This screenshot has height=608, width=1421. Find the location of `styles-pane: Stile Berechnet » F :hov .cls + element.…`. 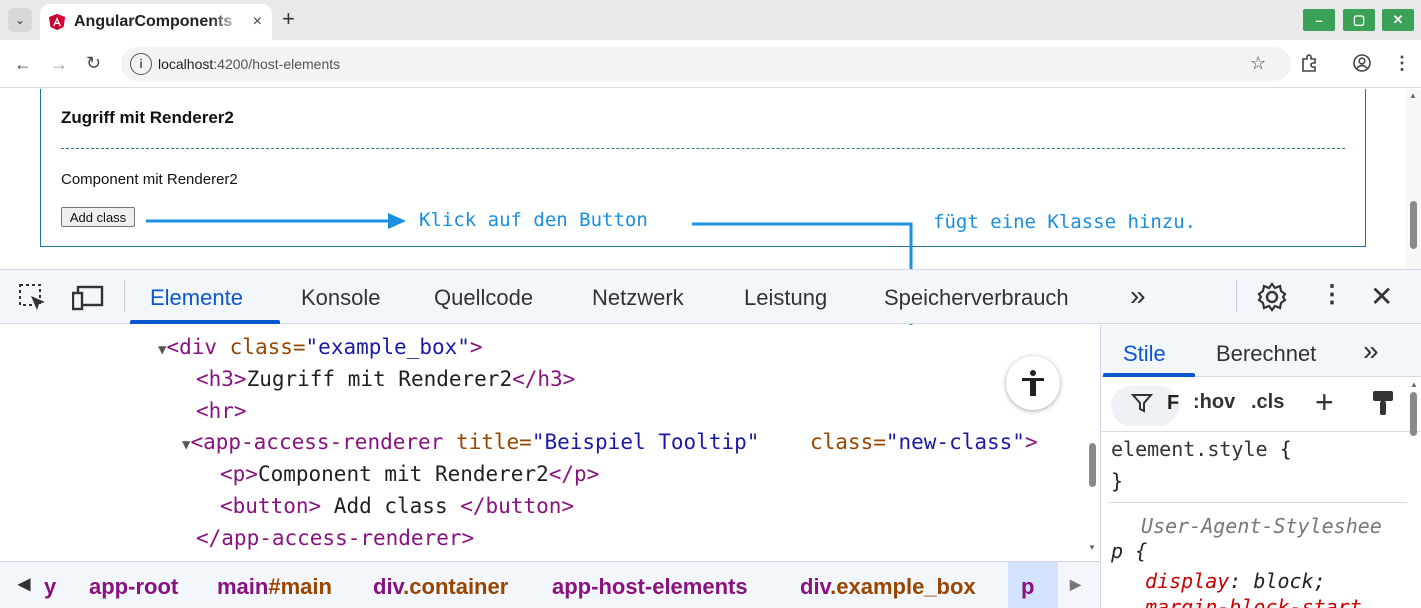

styles-pane: Stile Berechnet » F :hov .cls + element.… is located at coordinates (1260, 466).